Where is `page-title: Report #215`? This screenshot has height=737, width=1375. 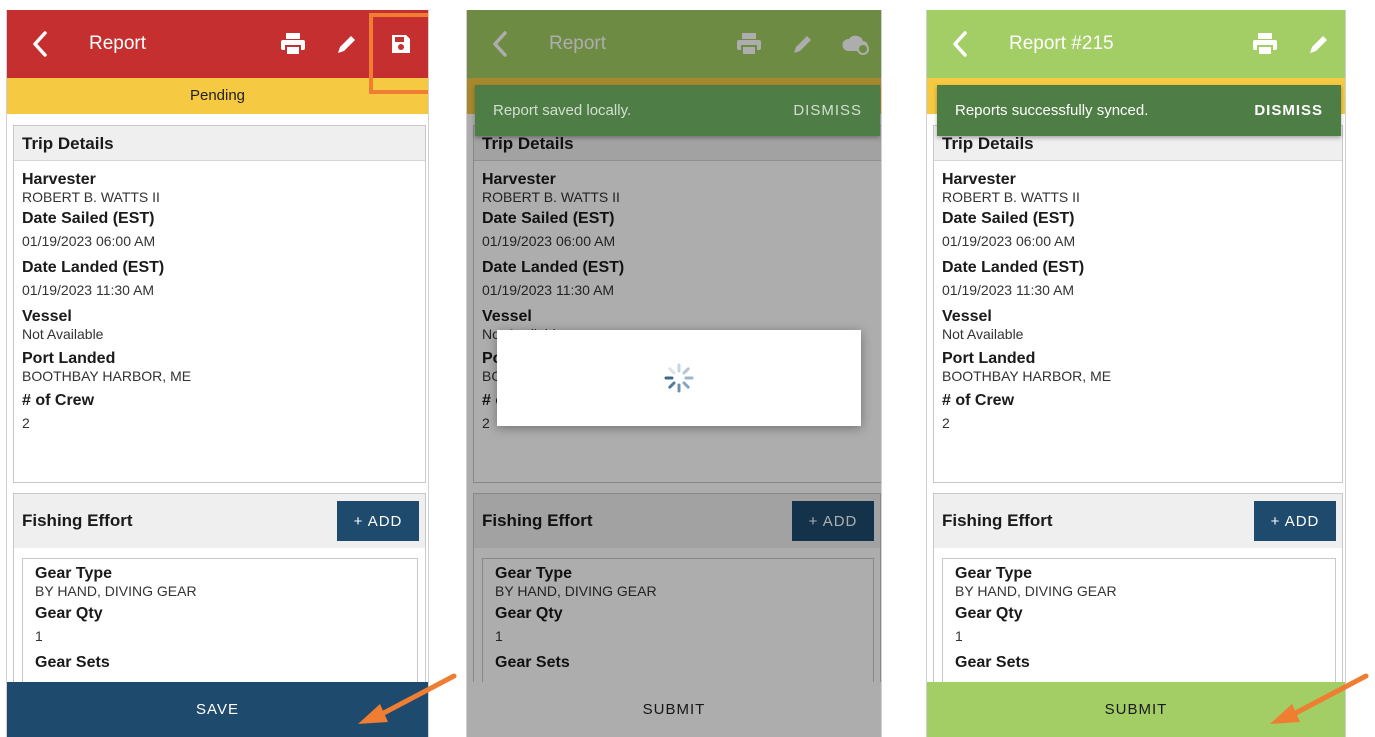
page-title: Report #215 is located at coordinates (1061, 43).